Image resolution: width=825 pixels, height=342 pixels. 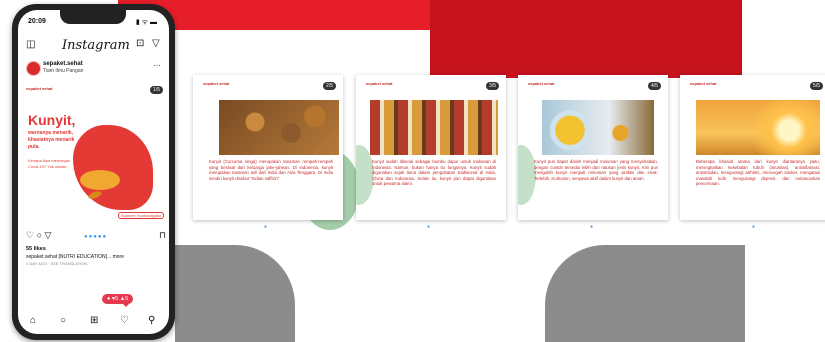 What do you see at coordinates (100, 180) in the screenshot?
I see `turmeric-powder-shape` at bounding box center [100, 180].